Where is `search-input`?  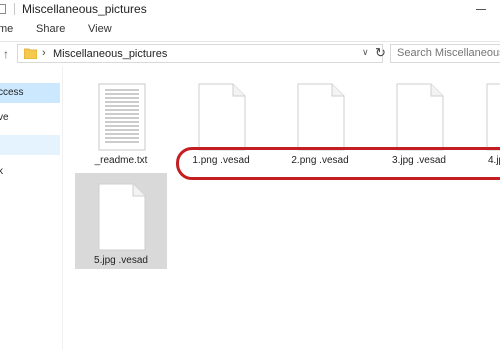 search-input is located at coordinates (448, 53).